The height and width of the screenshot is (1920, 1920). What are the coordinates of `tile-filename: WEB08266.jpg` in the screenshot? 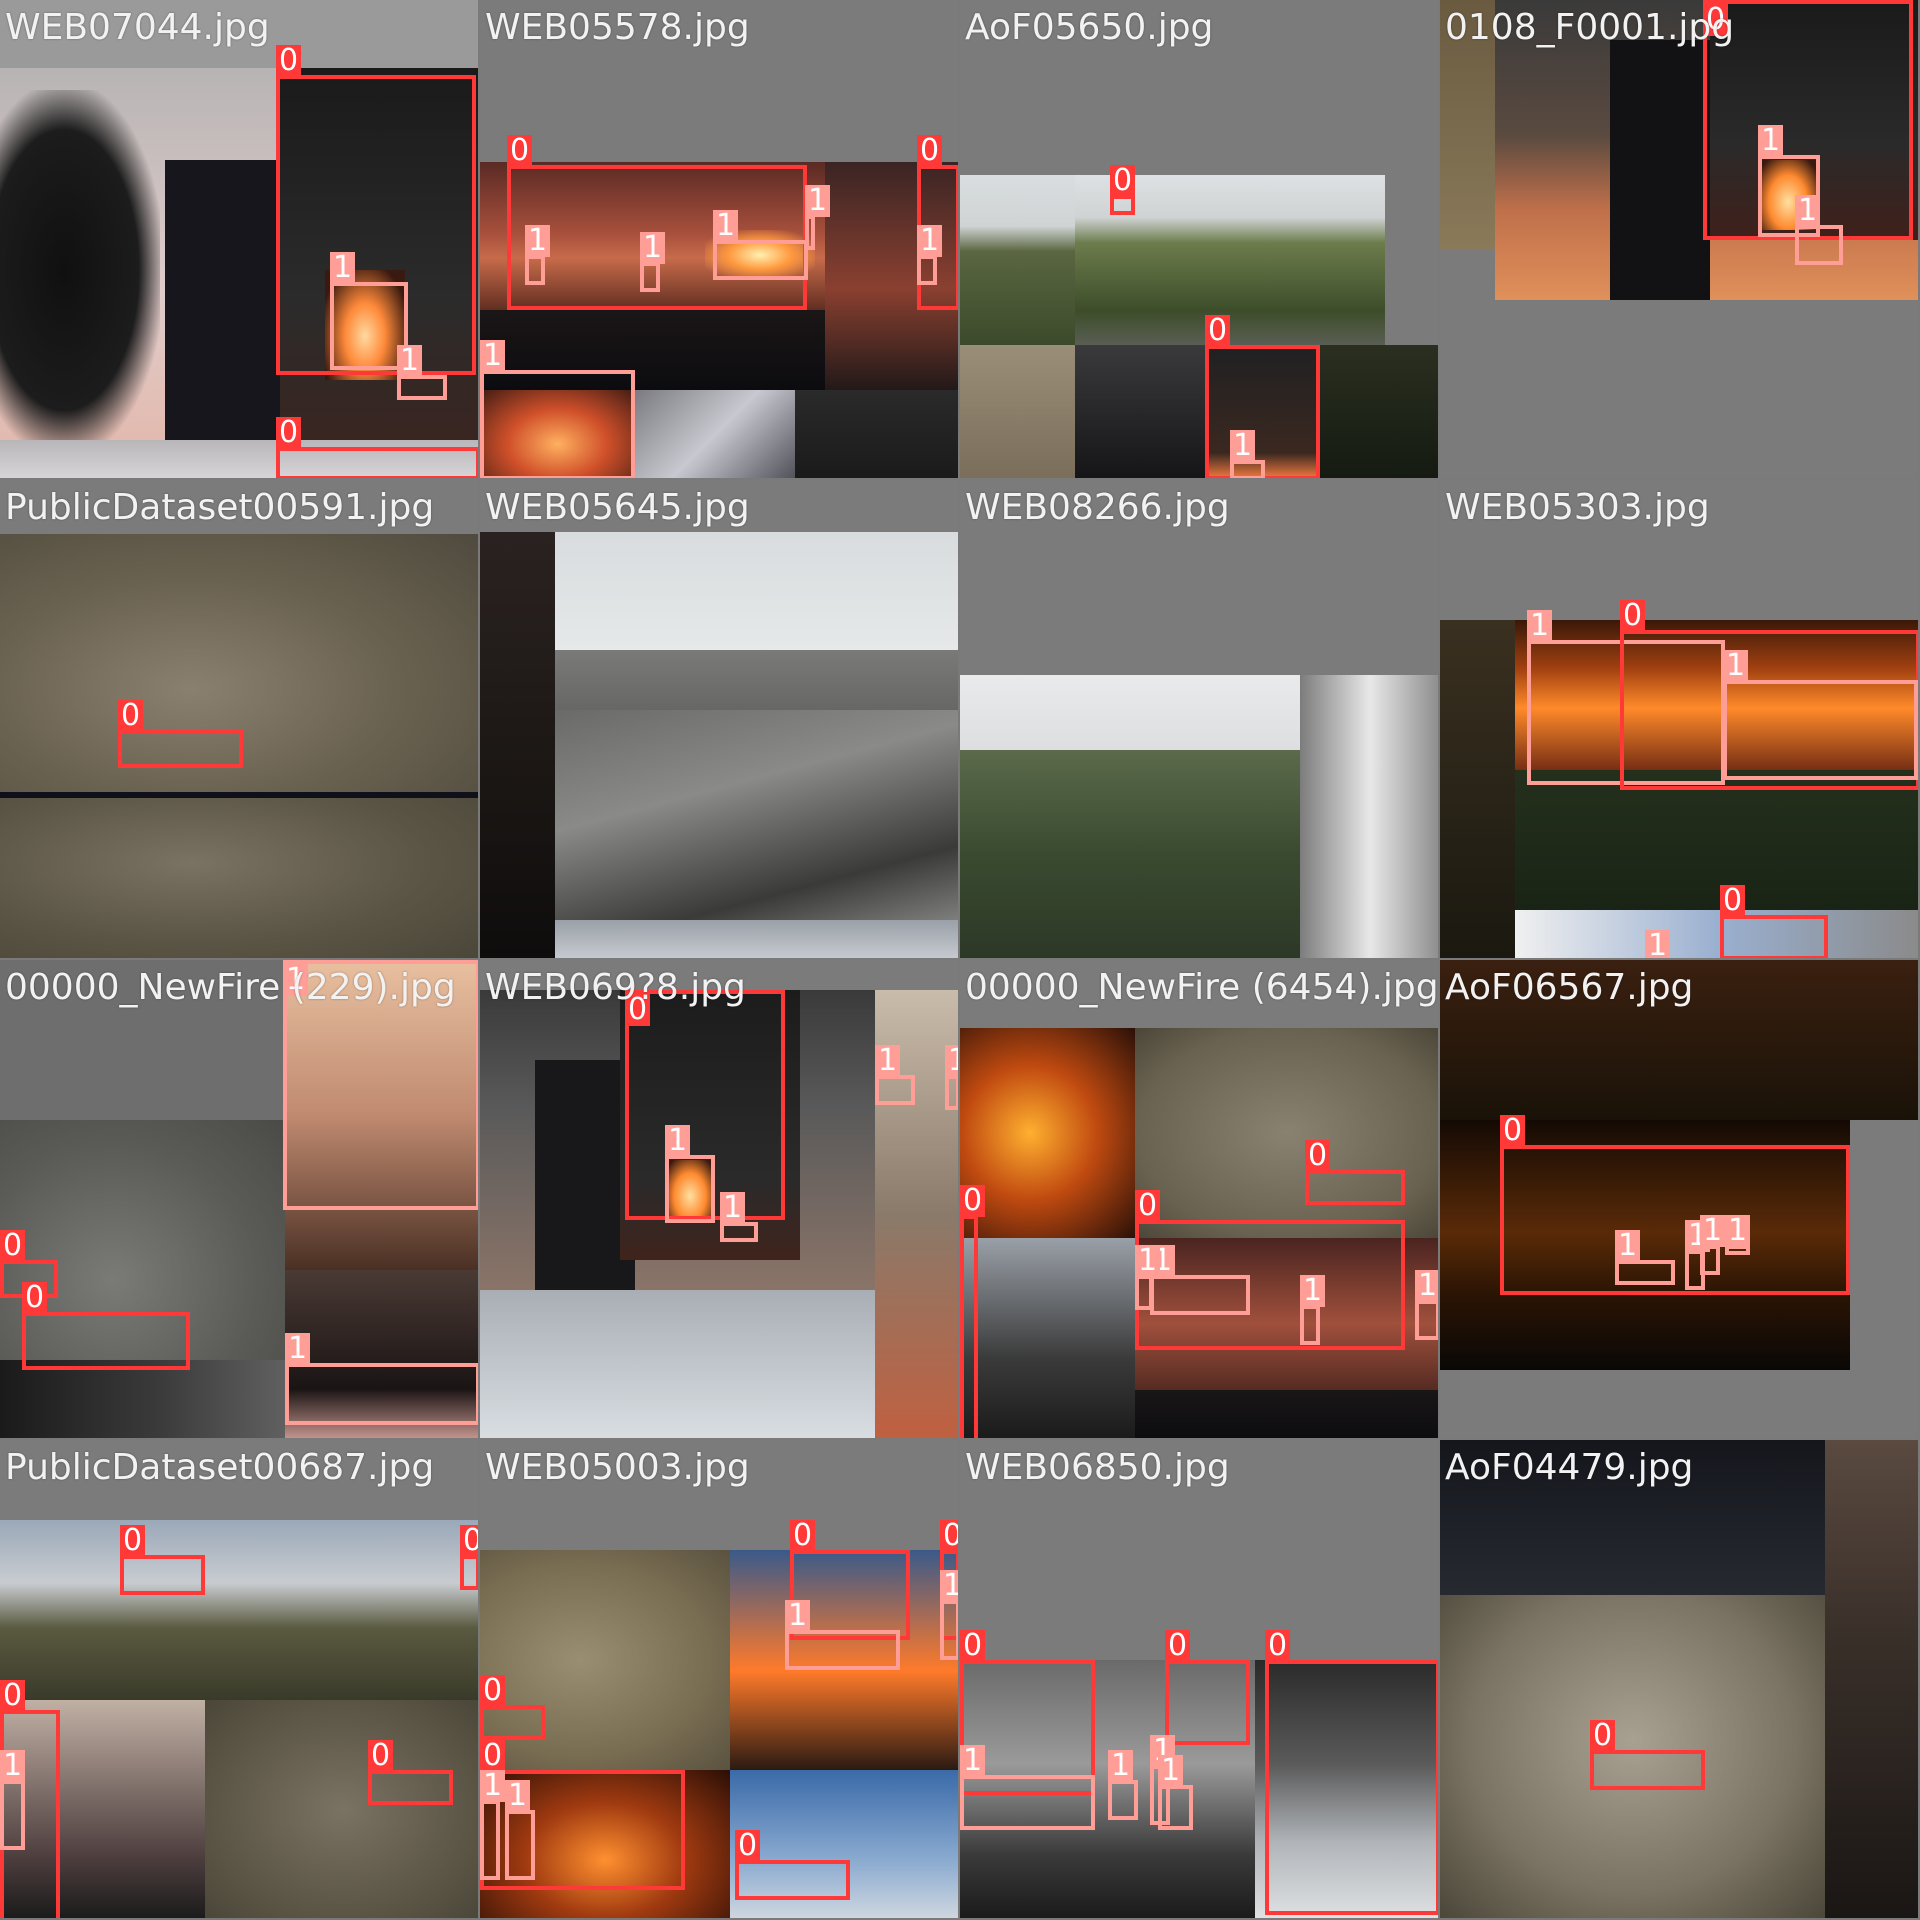 It's located at (1097, 507).